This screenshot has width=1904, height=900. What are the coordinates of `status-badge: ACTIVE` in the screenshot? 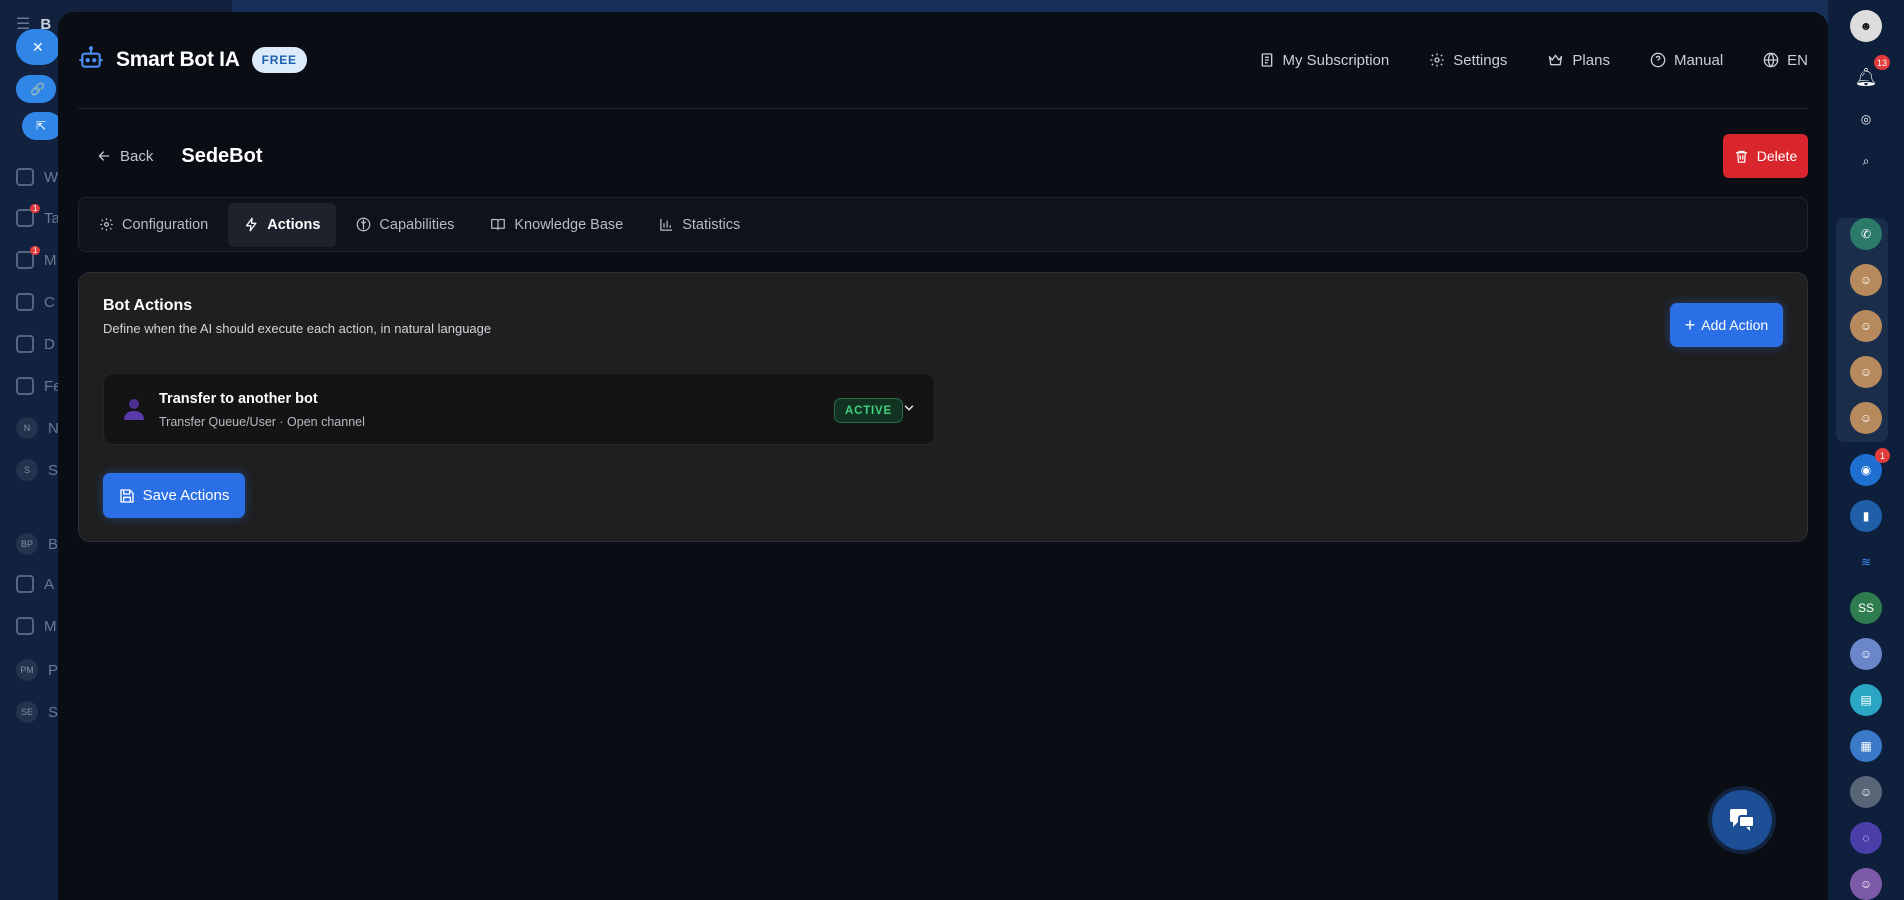 It's located at (868, 410).